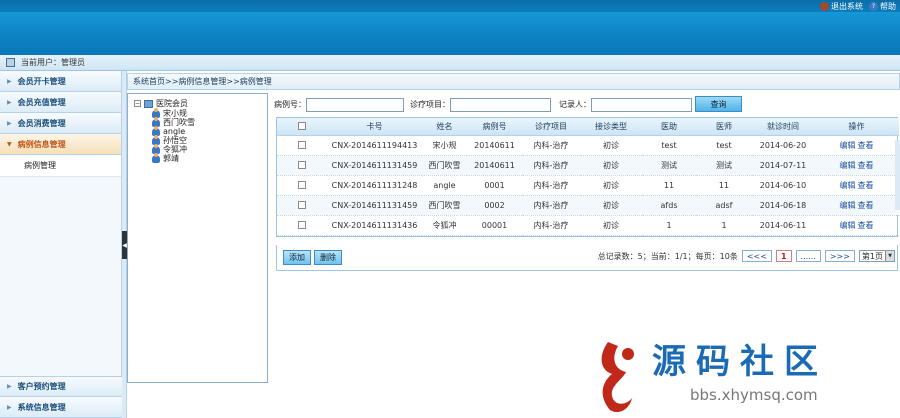 The height and width of the screenshot is (418, 900). I want to click on select-all-checkbox, so click(302, 126).